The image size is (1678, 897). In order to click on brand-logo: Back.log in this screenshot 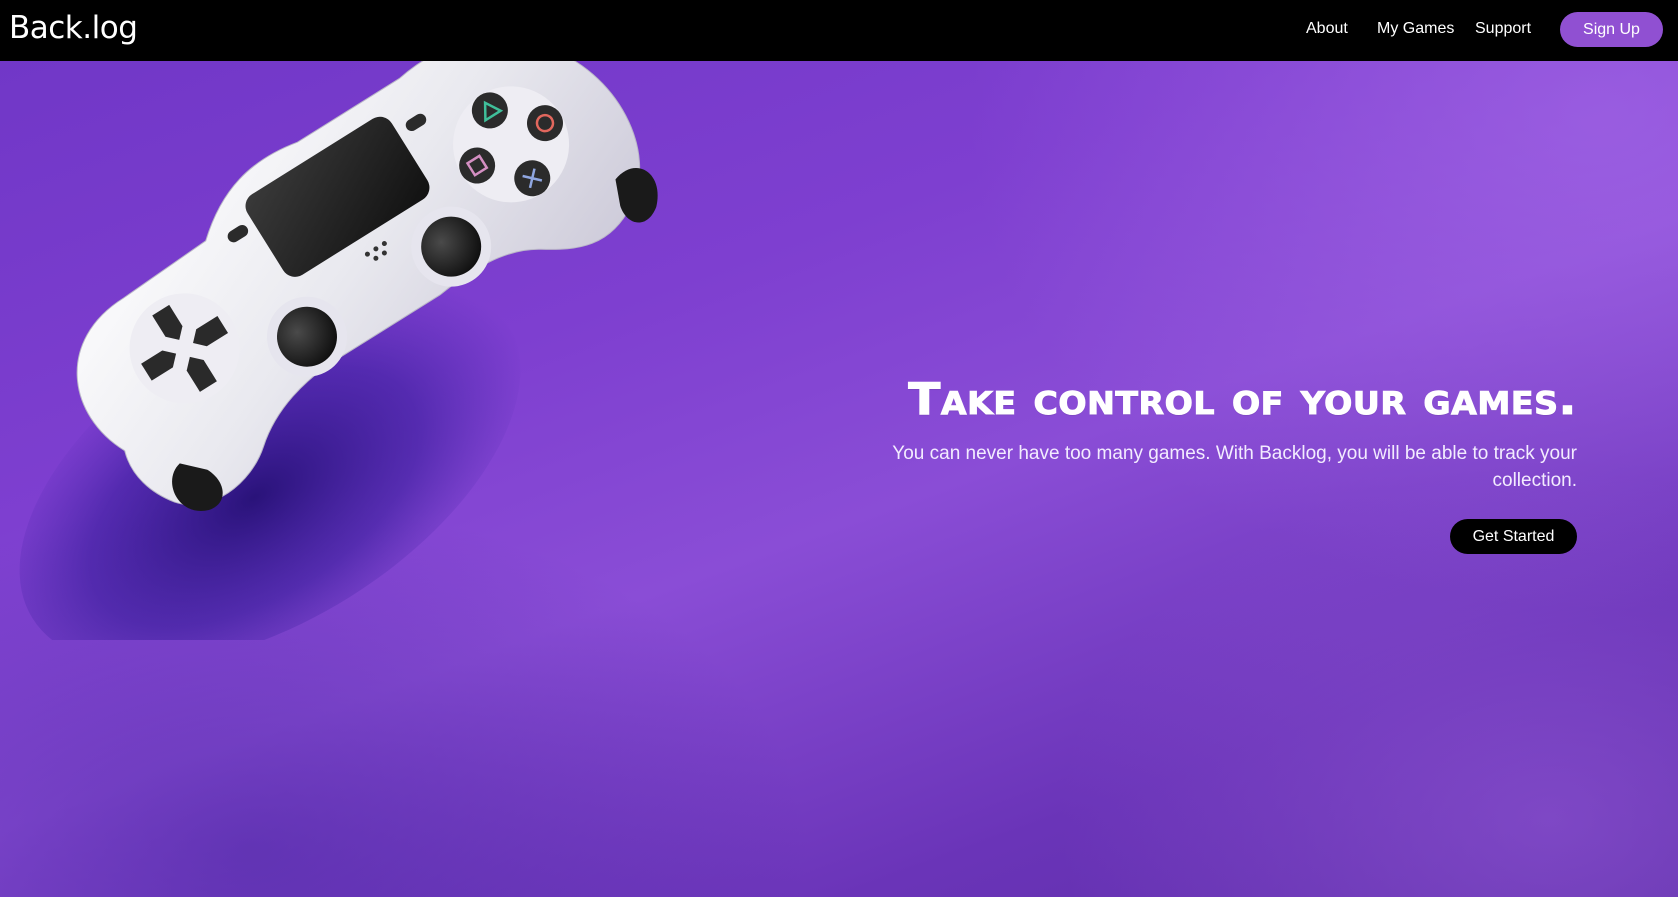, I will do `click(73, 28)`.